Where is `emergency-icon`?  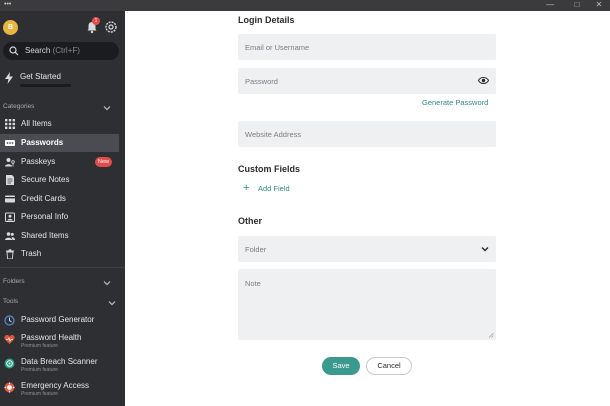 emergency-icon is located at coordinates (9, 387).